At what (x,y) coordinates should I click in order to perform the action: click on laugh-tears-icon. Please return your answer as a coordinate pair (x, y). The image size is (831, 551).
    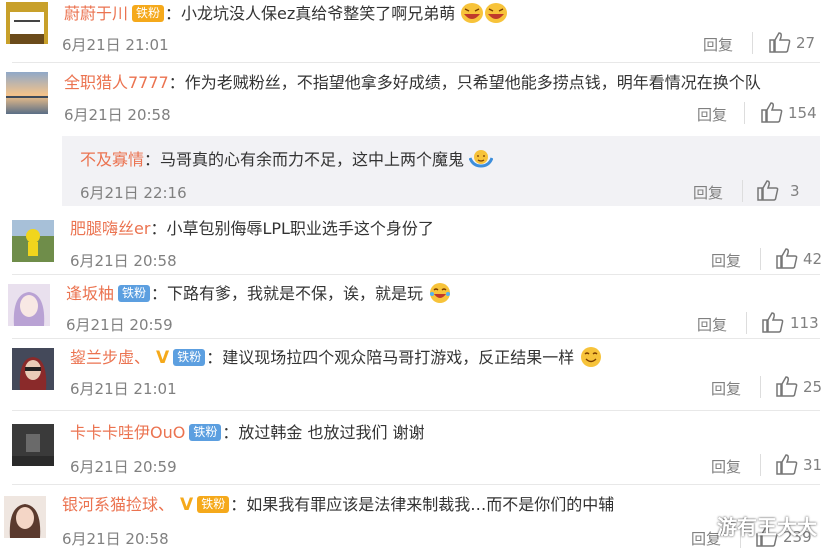
    Looking at the image, I should click on (440, 293).